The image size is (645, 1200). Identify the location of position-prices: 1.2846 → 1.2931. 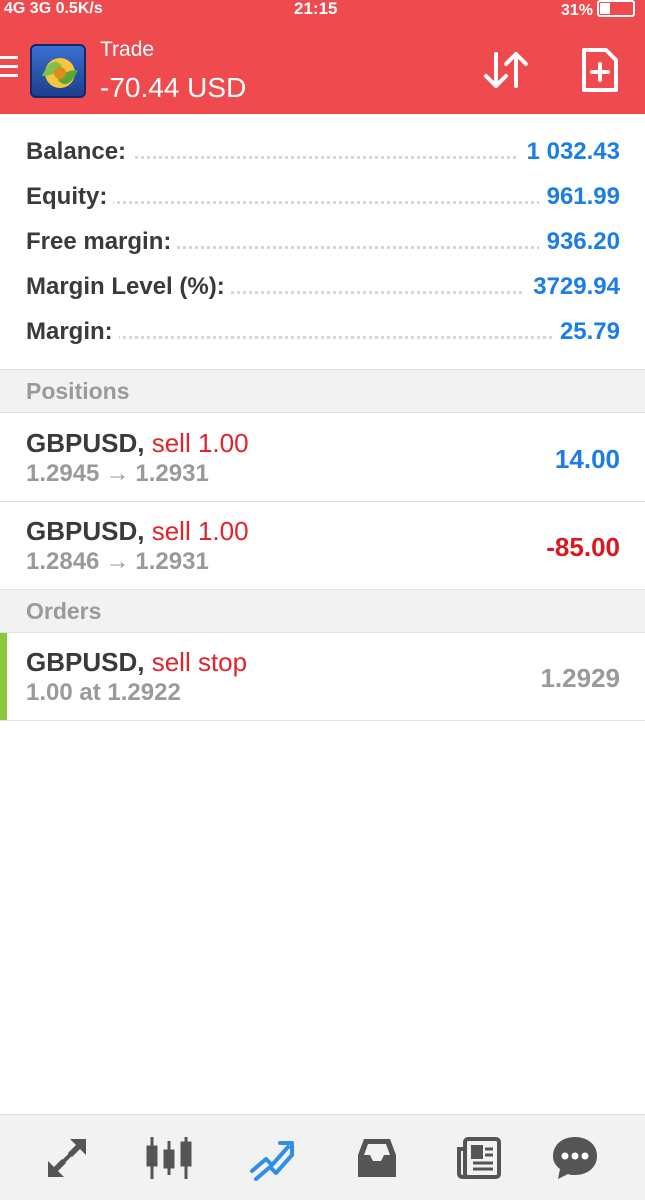
(117, 562).